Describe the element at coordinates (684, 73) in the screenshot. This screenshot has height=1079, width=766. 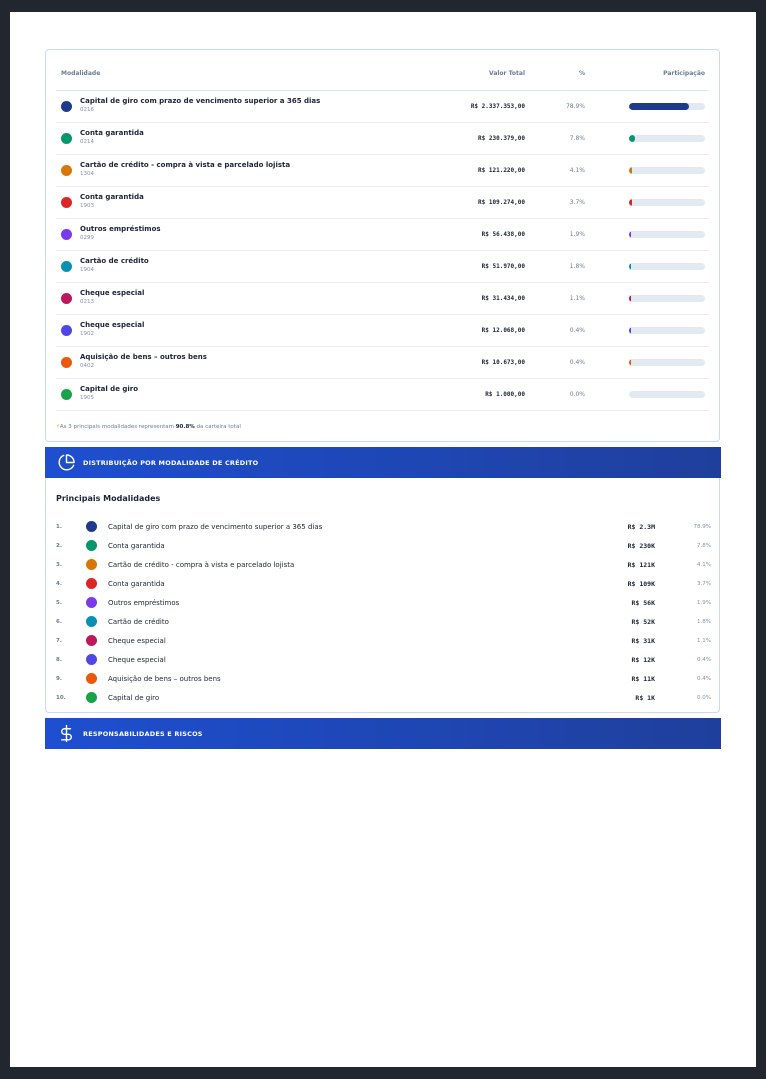
I see `header-participacao: Participação` at that location.